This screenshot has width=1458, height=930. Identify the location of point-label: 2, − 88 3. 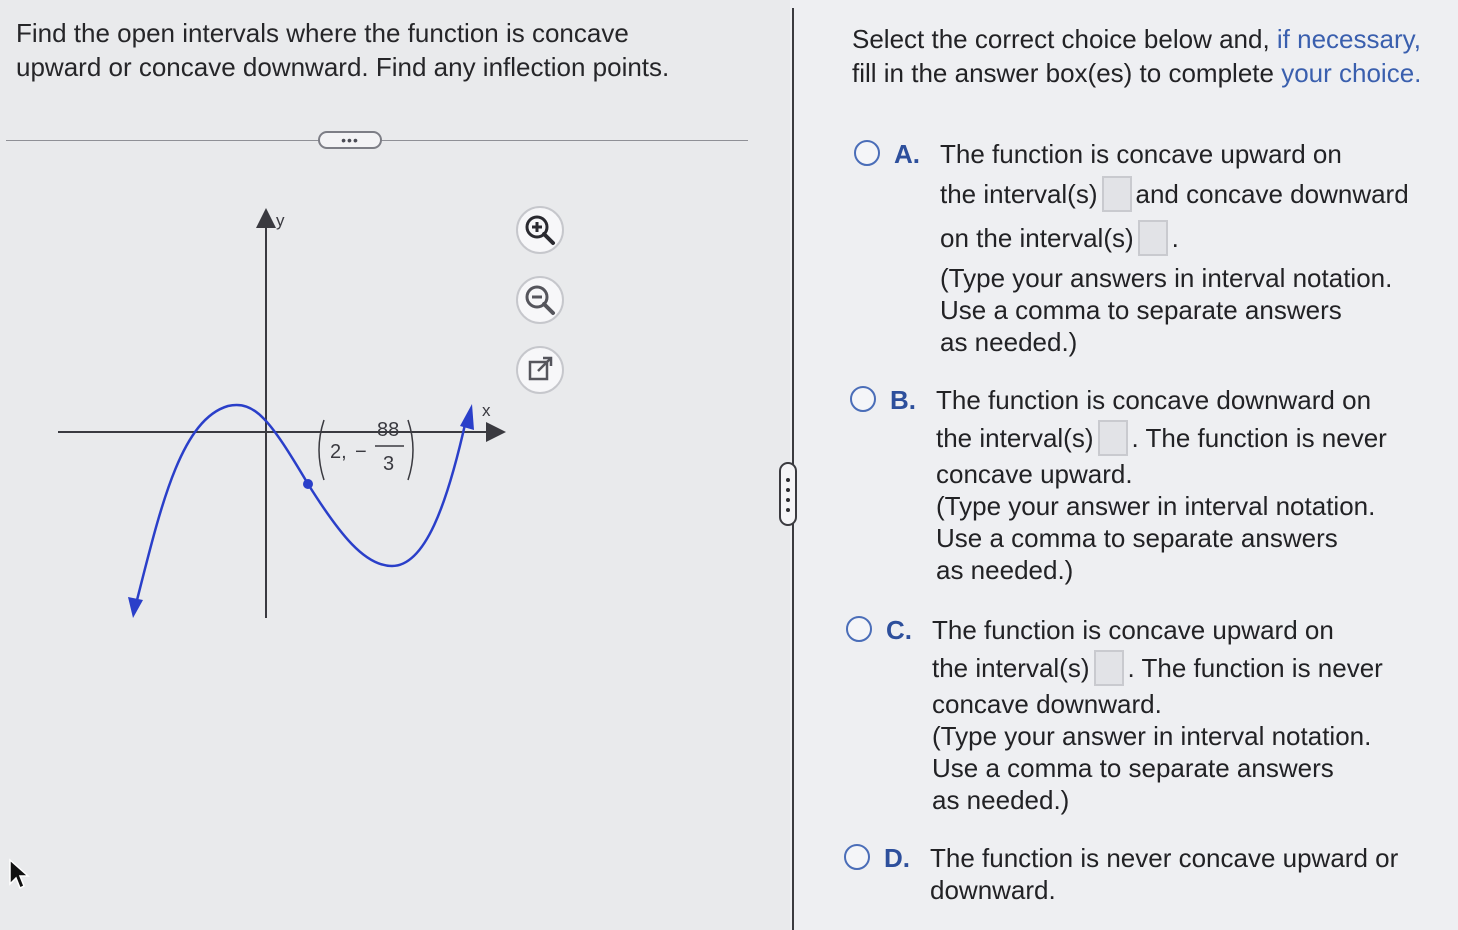
(366, 450).